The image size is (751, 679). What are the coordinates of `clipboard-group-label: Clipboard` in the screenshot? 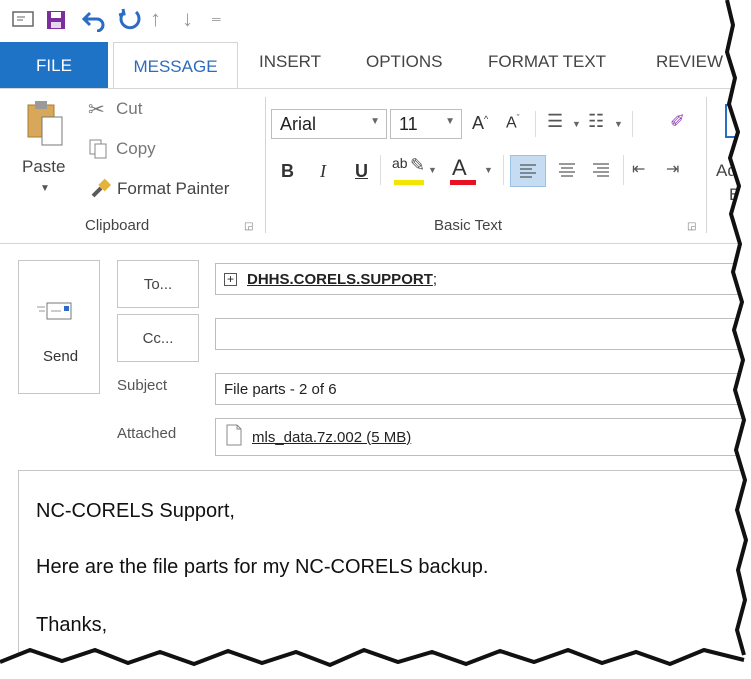 It's located at (117, 225).